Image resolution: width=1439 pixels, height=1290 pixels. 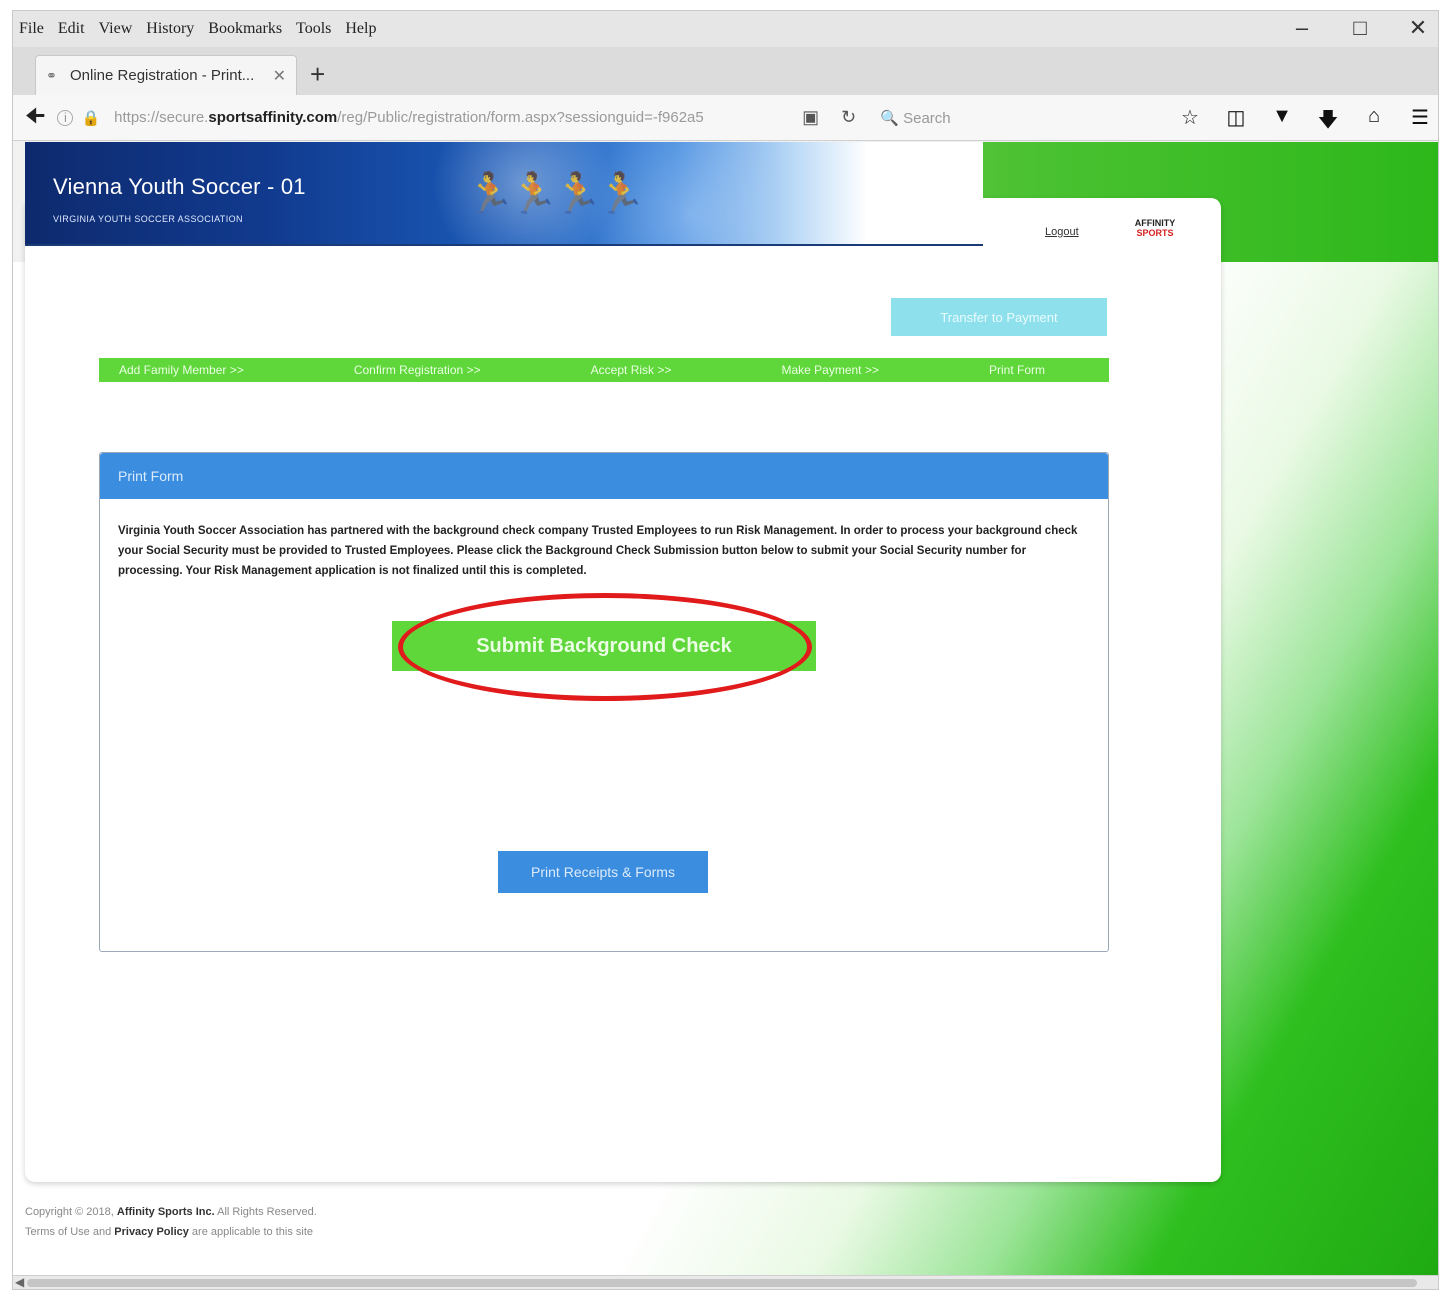 What do you see at coordinates (65, 117) in the screenshot?
I see `info-icon: i` at bounding box center [65, 117].